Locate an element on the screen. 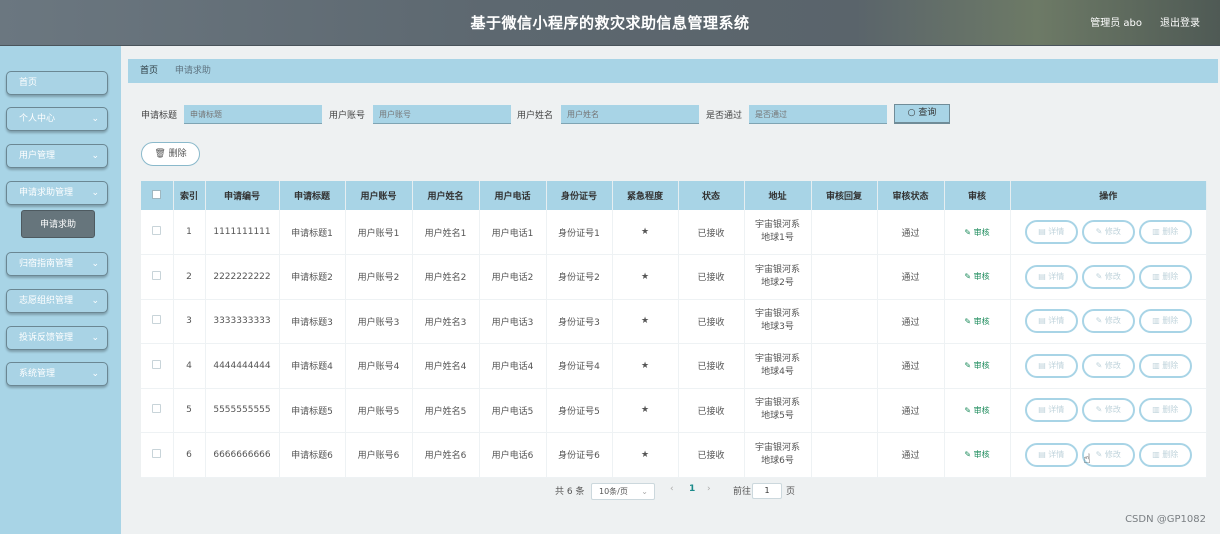 This screenshot has height=534, width=1220. sidebar-item-user-mgmt: 用户管理 ⌄ is located at coordinates (57, 156).